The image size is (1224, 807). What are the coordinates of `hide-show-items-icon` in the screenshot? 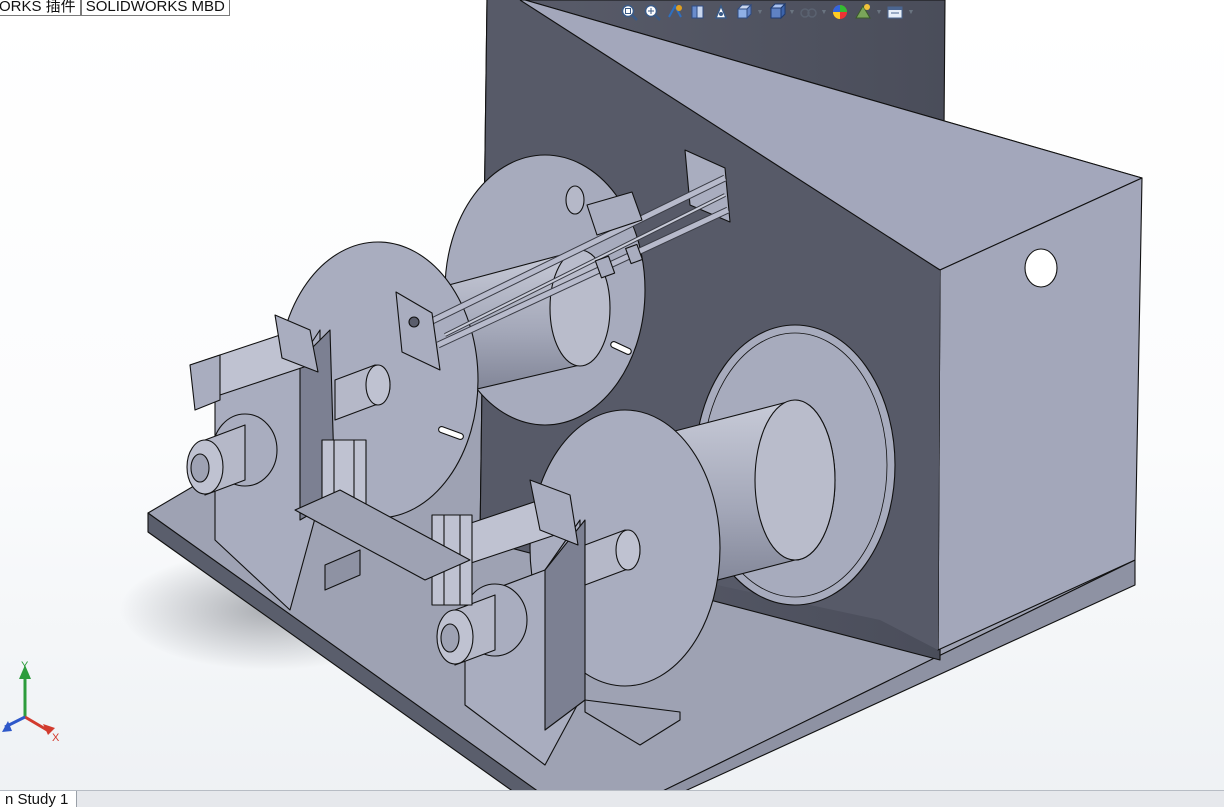 It's located at (808, 13).